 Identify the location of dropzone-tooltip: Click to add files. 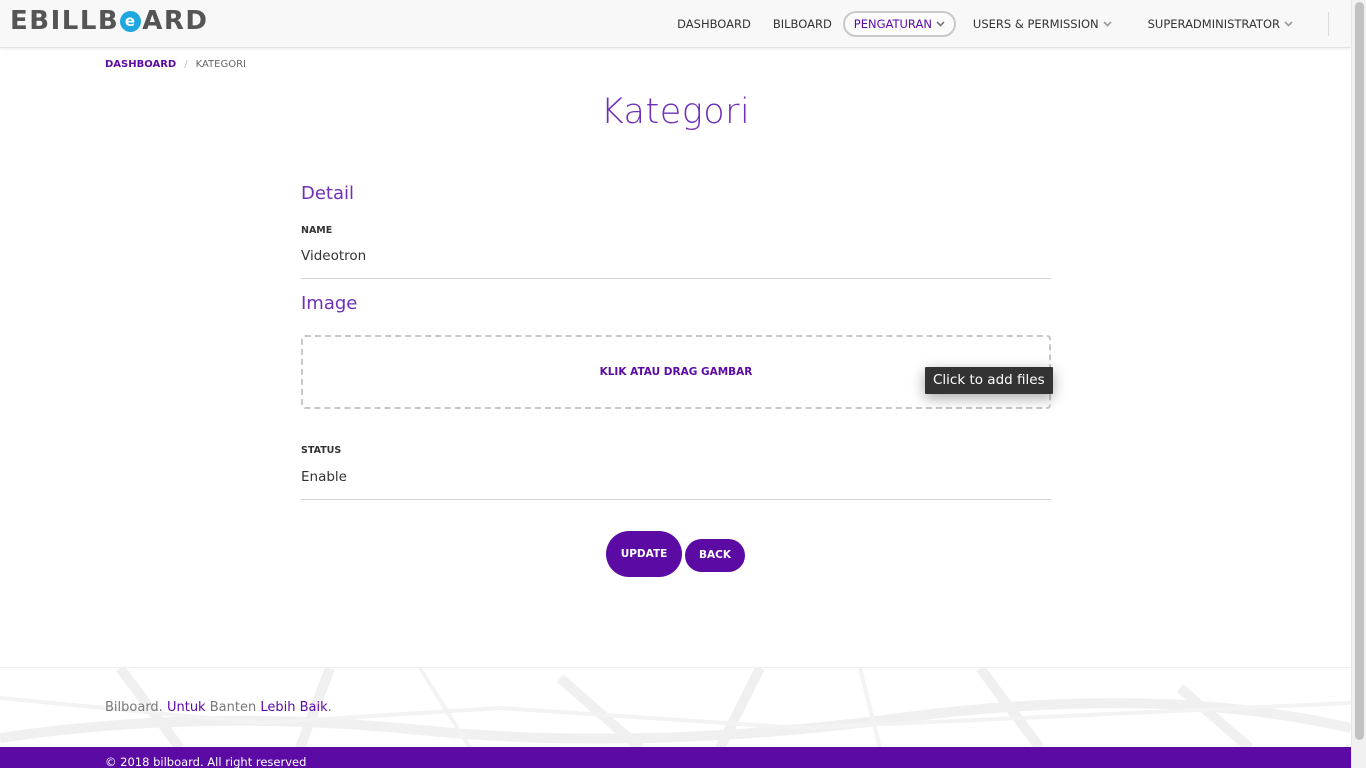
(989, 380).